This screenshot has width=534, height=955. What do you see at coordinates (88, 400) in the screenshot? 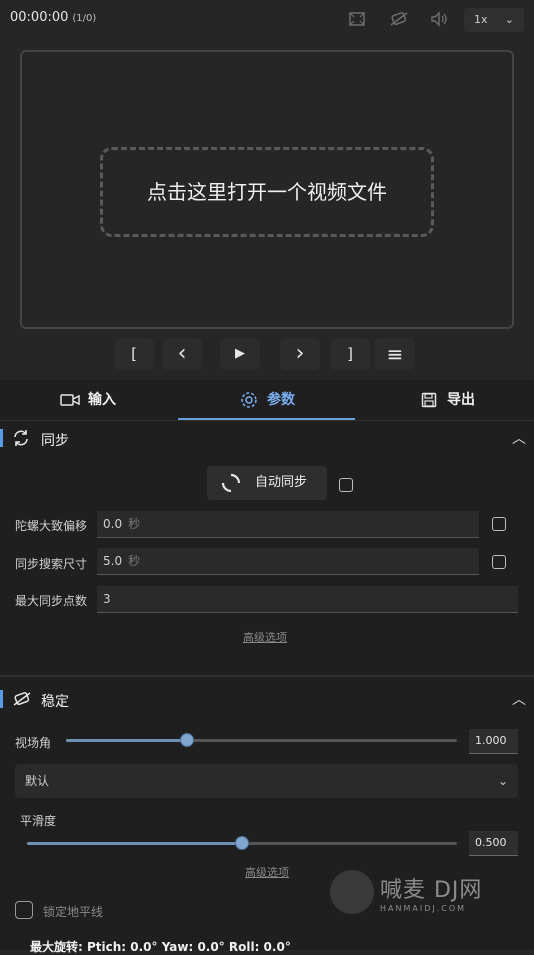
I see `tab-input: 输入` at bounding box center [88, 400].